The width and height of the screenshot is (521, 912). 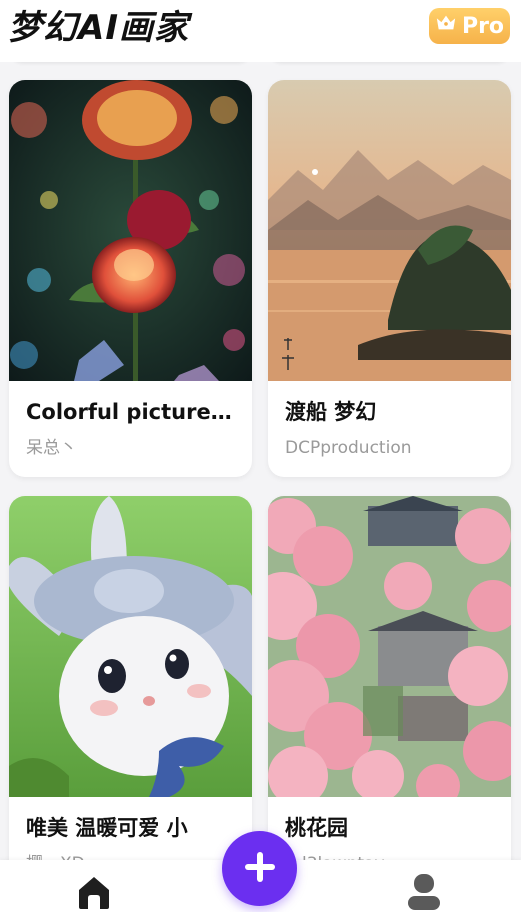 What do you see at coordinates (98, 28) in the screenshot?
I see `app-title: 梦幻AI画家` at bounding box center [98, 28].